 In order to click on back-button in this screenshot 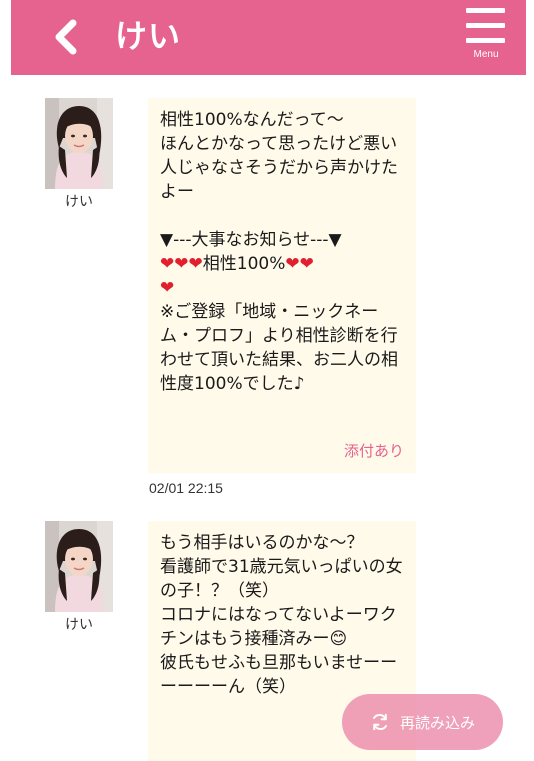, I will do `click(66, 37)`.